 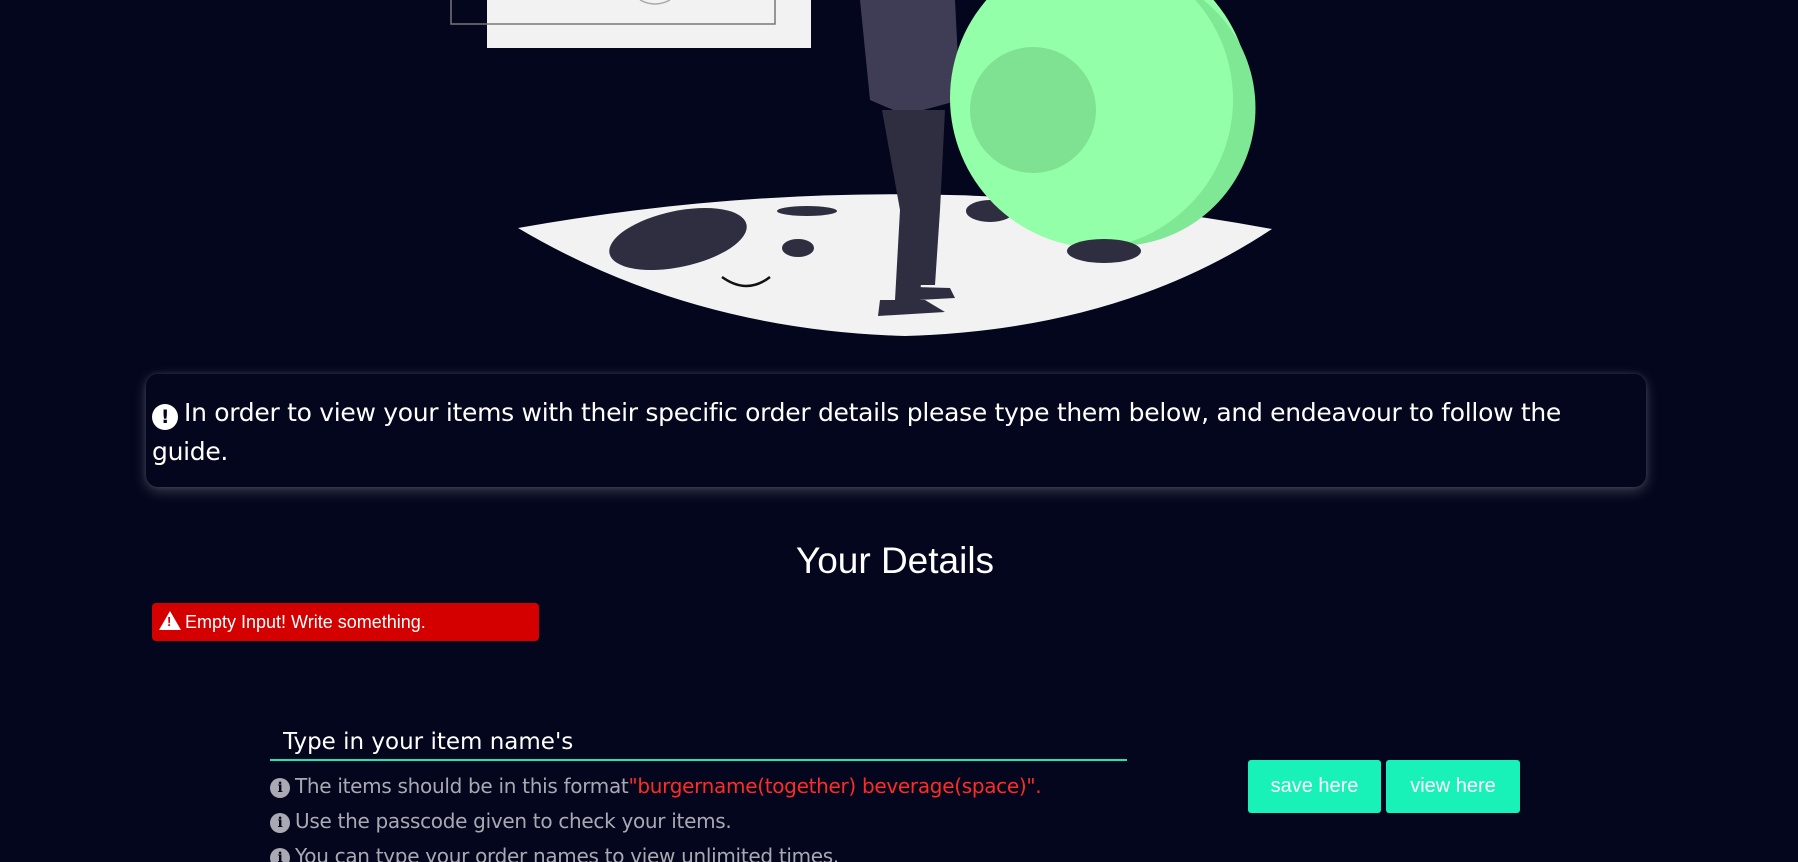 What do you see at coordinates (1314, 786) in the screenshot?
I see `save-button: save here` at bounding box center [1314, 786].